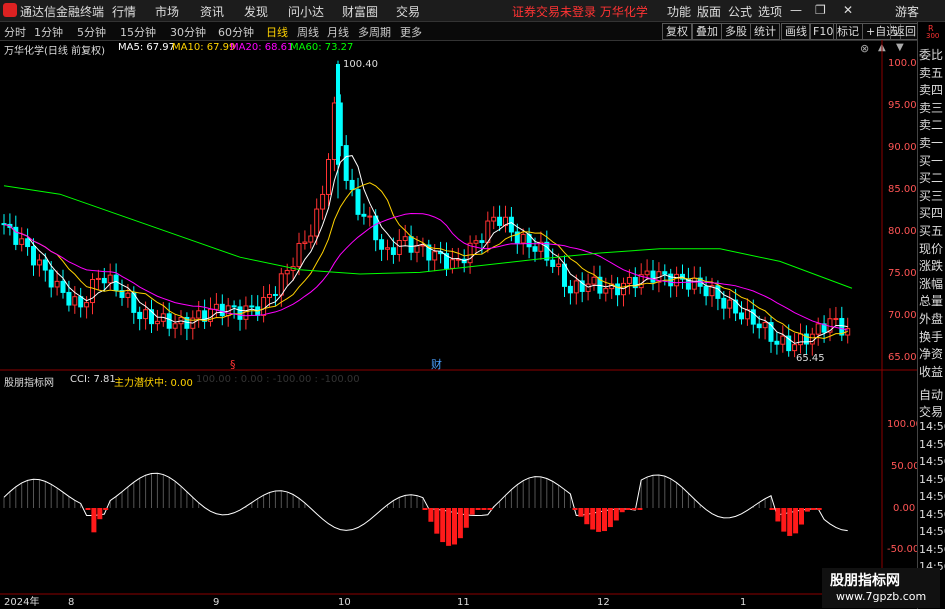 This screenshot has height=609, width=945. I want to click on indicator-zhuli: 主力潜伏中: 0.00, so click(153, 383).